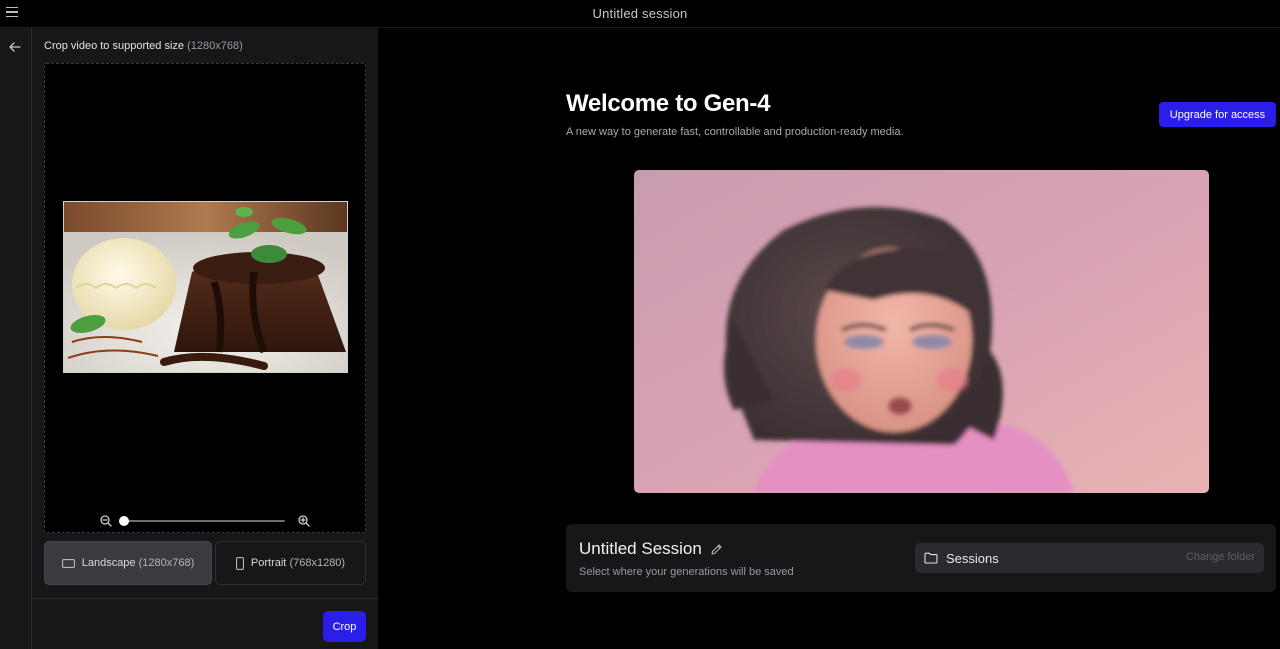 This screenshot has width=1280, height=649. What do you see at coordinates (124, 521) in the screenshot?
I see `zoom-slider-thumb` at bounding box center [124, 521].